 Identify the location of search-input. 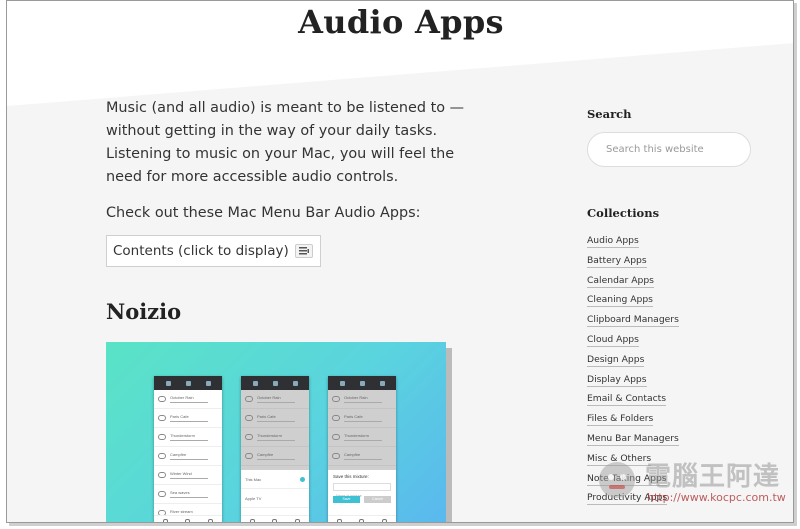
(669, 149).